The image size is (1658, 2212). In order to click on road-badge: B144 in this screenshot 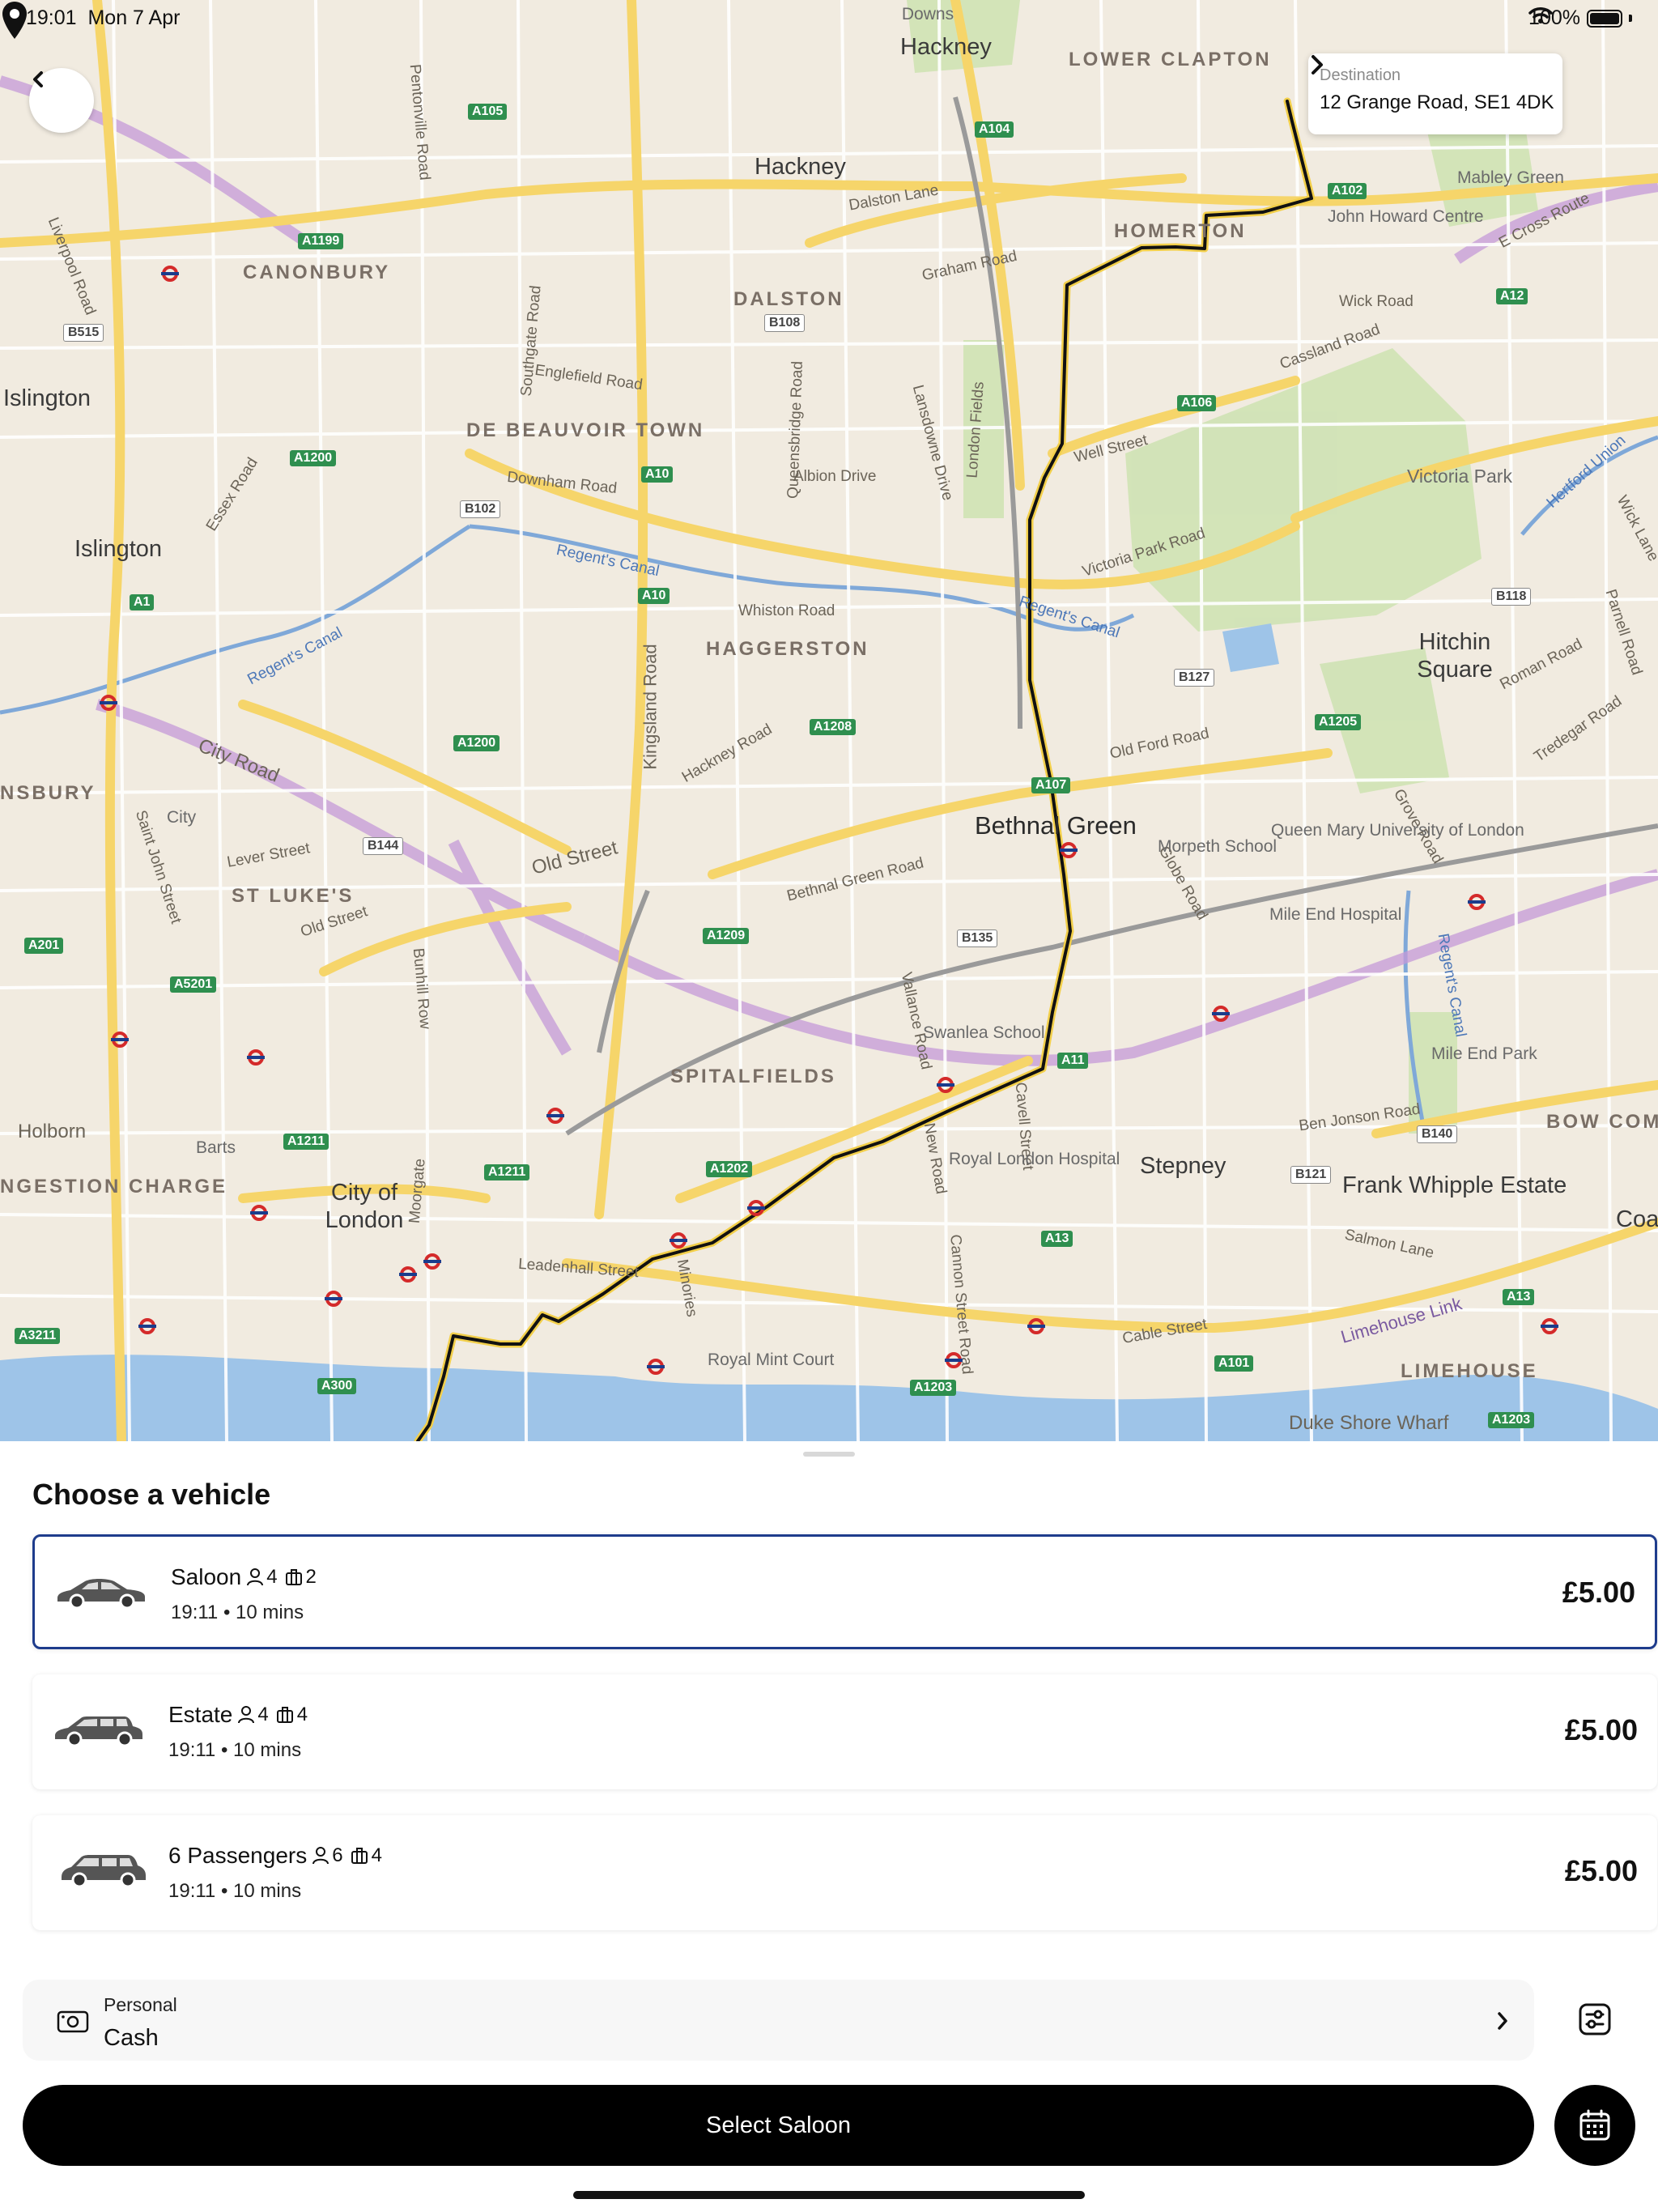, I will do `click(383, 846)`.